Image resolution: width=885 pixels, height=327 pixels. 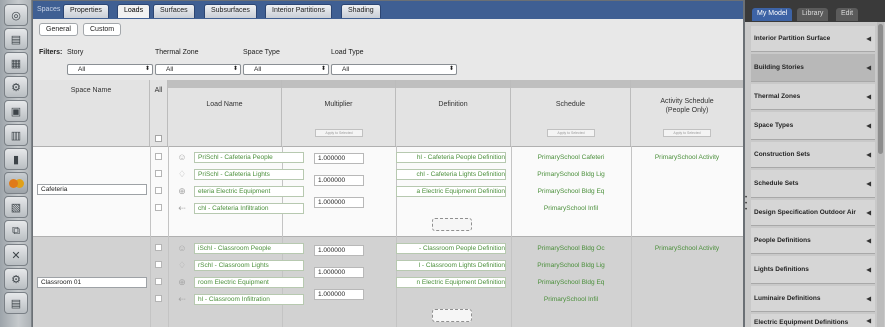 I want to click on simulation-settings-icon: ⚙, so click(x=16, y=279).